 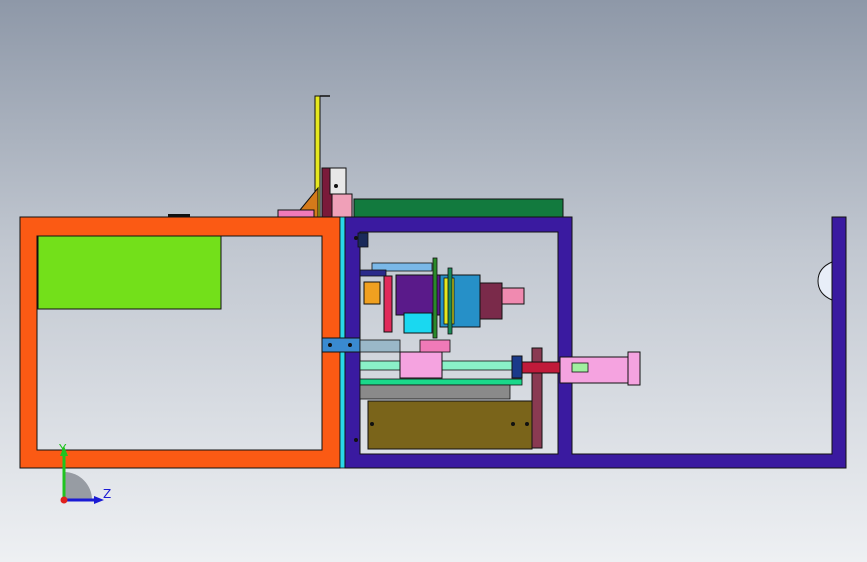 I want to click on green-panel, so click(x=129, y=272).